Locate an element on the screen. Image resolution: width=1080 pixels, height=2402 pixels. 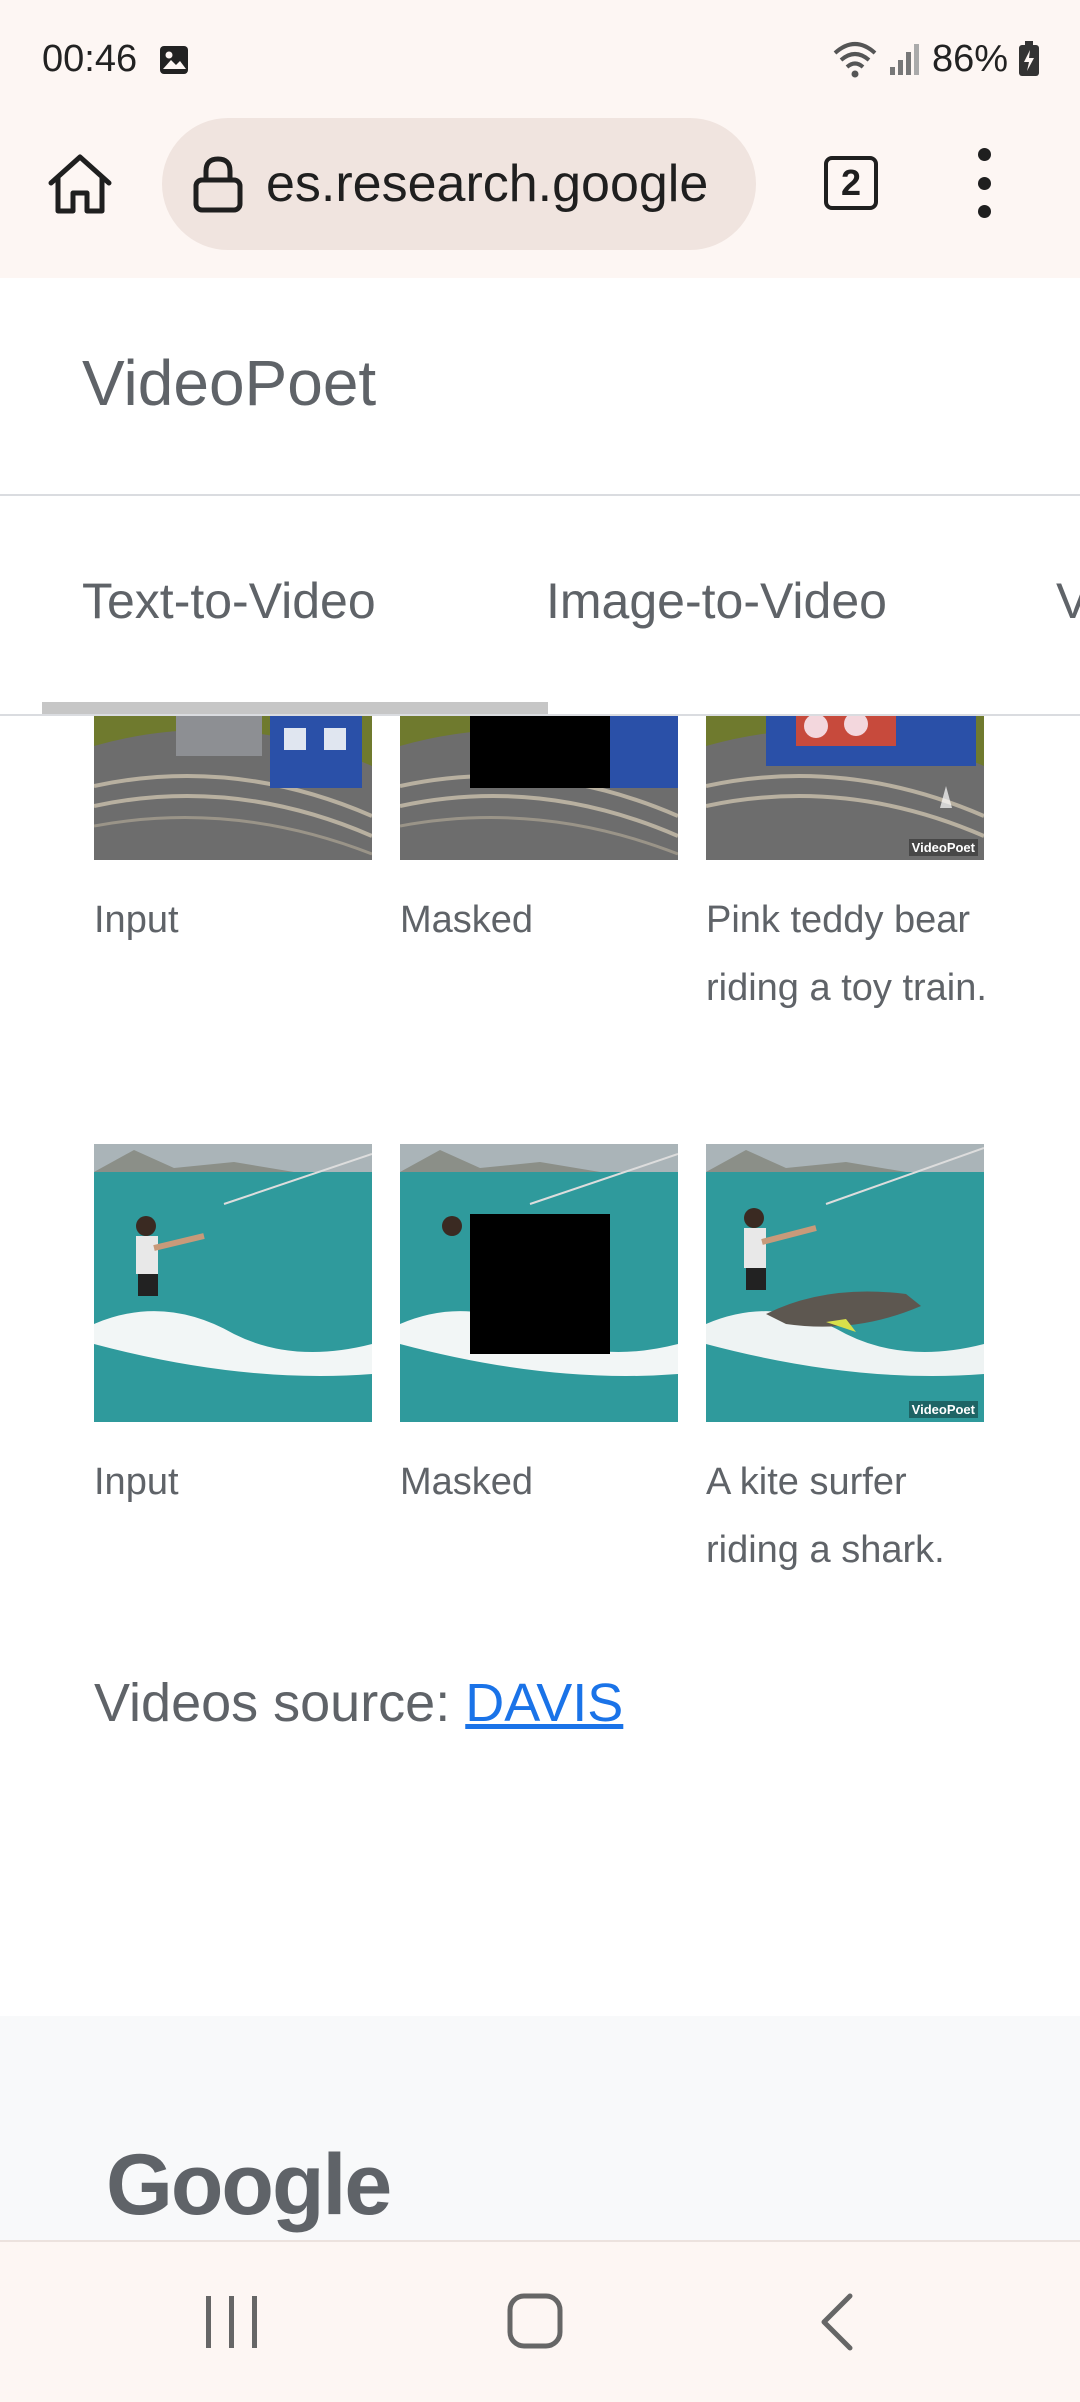
davis-link: DAVIS is located at coordinates (544, 1703).